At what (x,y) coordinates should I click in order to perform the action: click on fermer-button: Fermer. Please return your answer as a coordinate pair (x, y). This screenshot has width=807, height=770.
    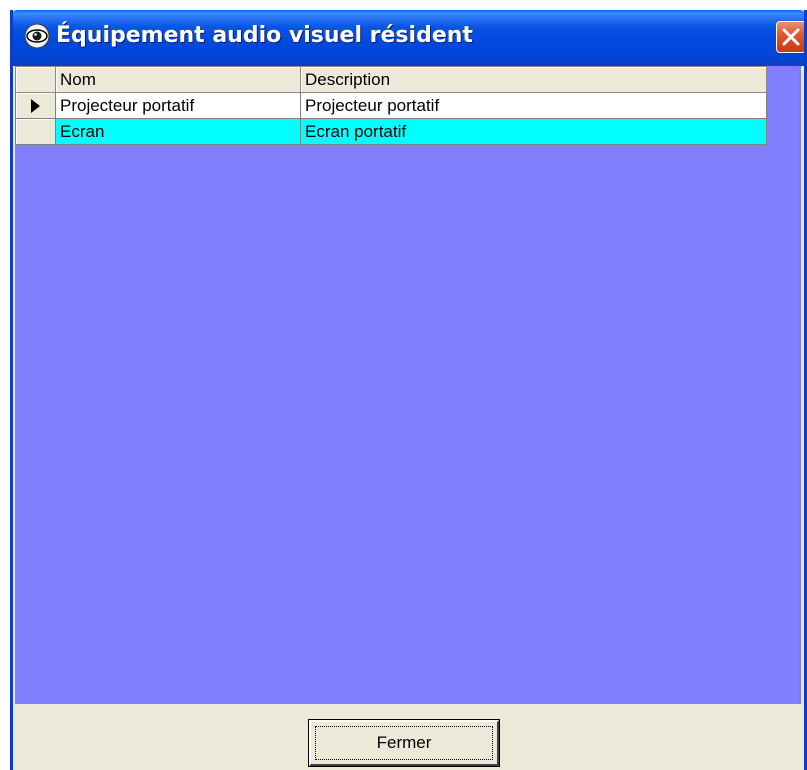
    Looking at the image, I should click on (404, 743).